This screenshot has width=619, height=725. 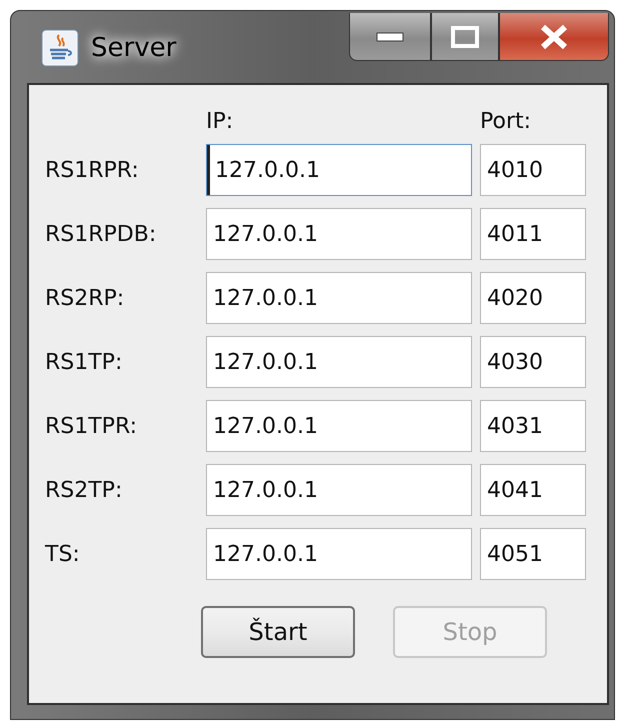 I want to click on port-field: 4020, so click(x=533, y=298).